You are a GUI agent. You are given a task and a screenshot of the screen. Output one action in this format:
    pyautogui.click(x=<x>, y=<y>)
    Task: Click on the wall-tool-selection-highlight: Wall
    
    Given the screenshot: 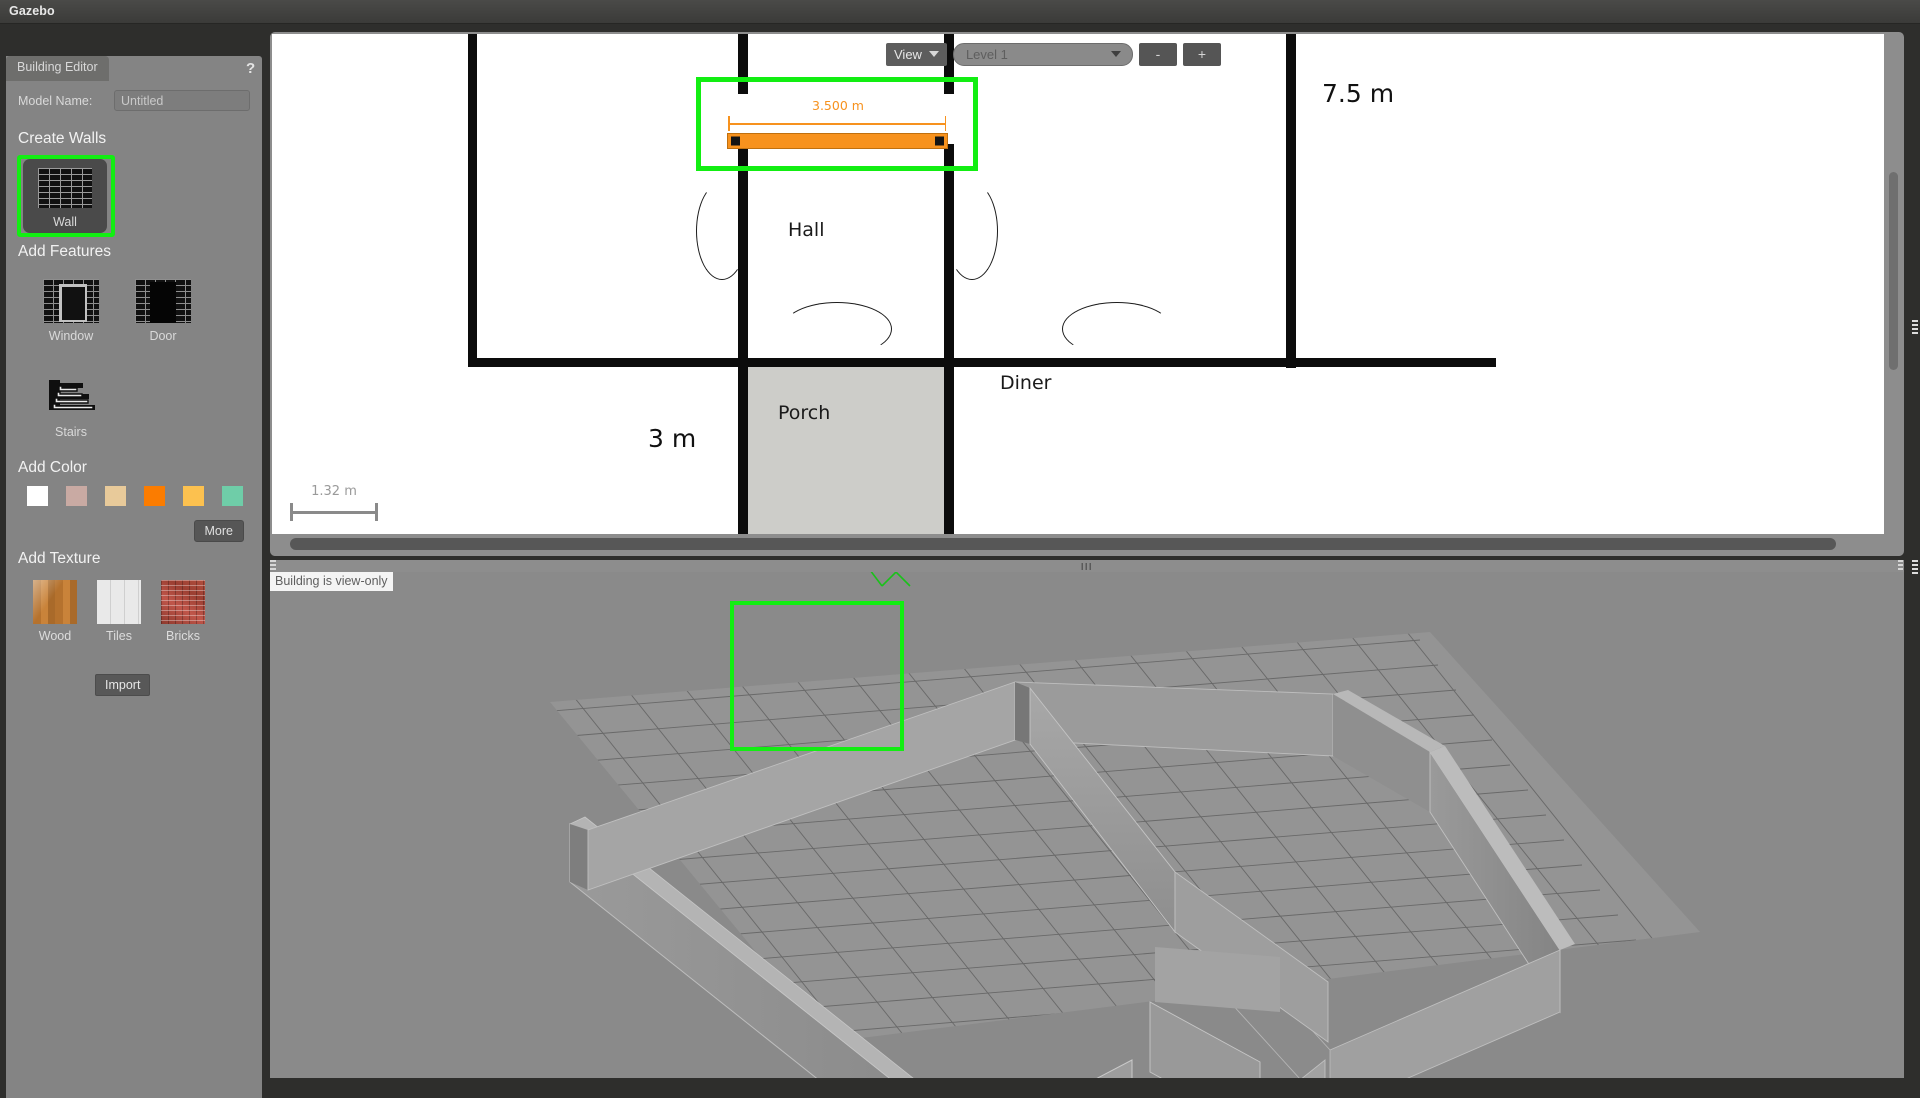 What is the action you would take?
    pyautogui.click(x=66, y=196)
    